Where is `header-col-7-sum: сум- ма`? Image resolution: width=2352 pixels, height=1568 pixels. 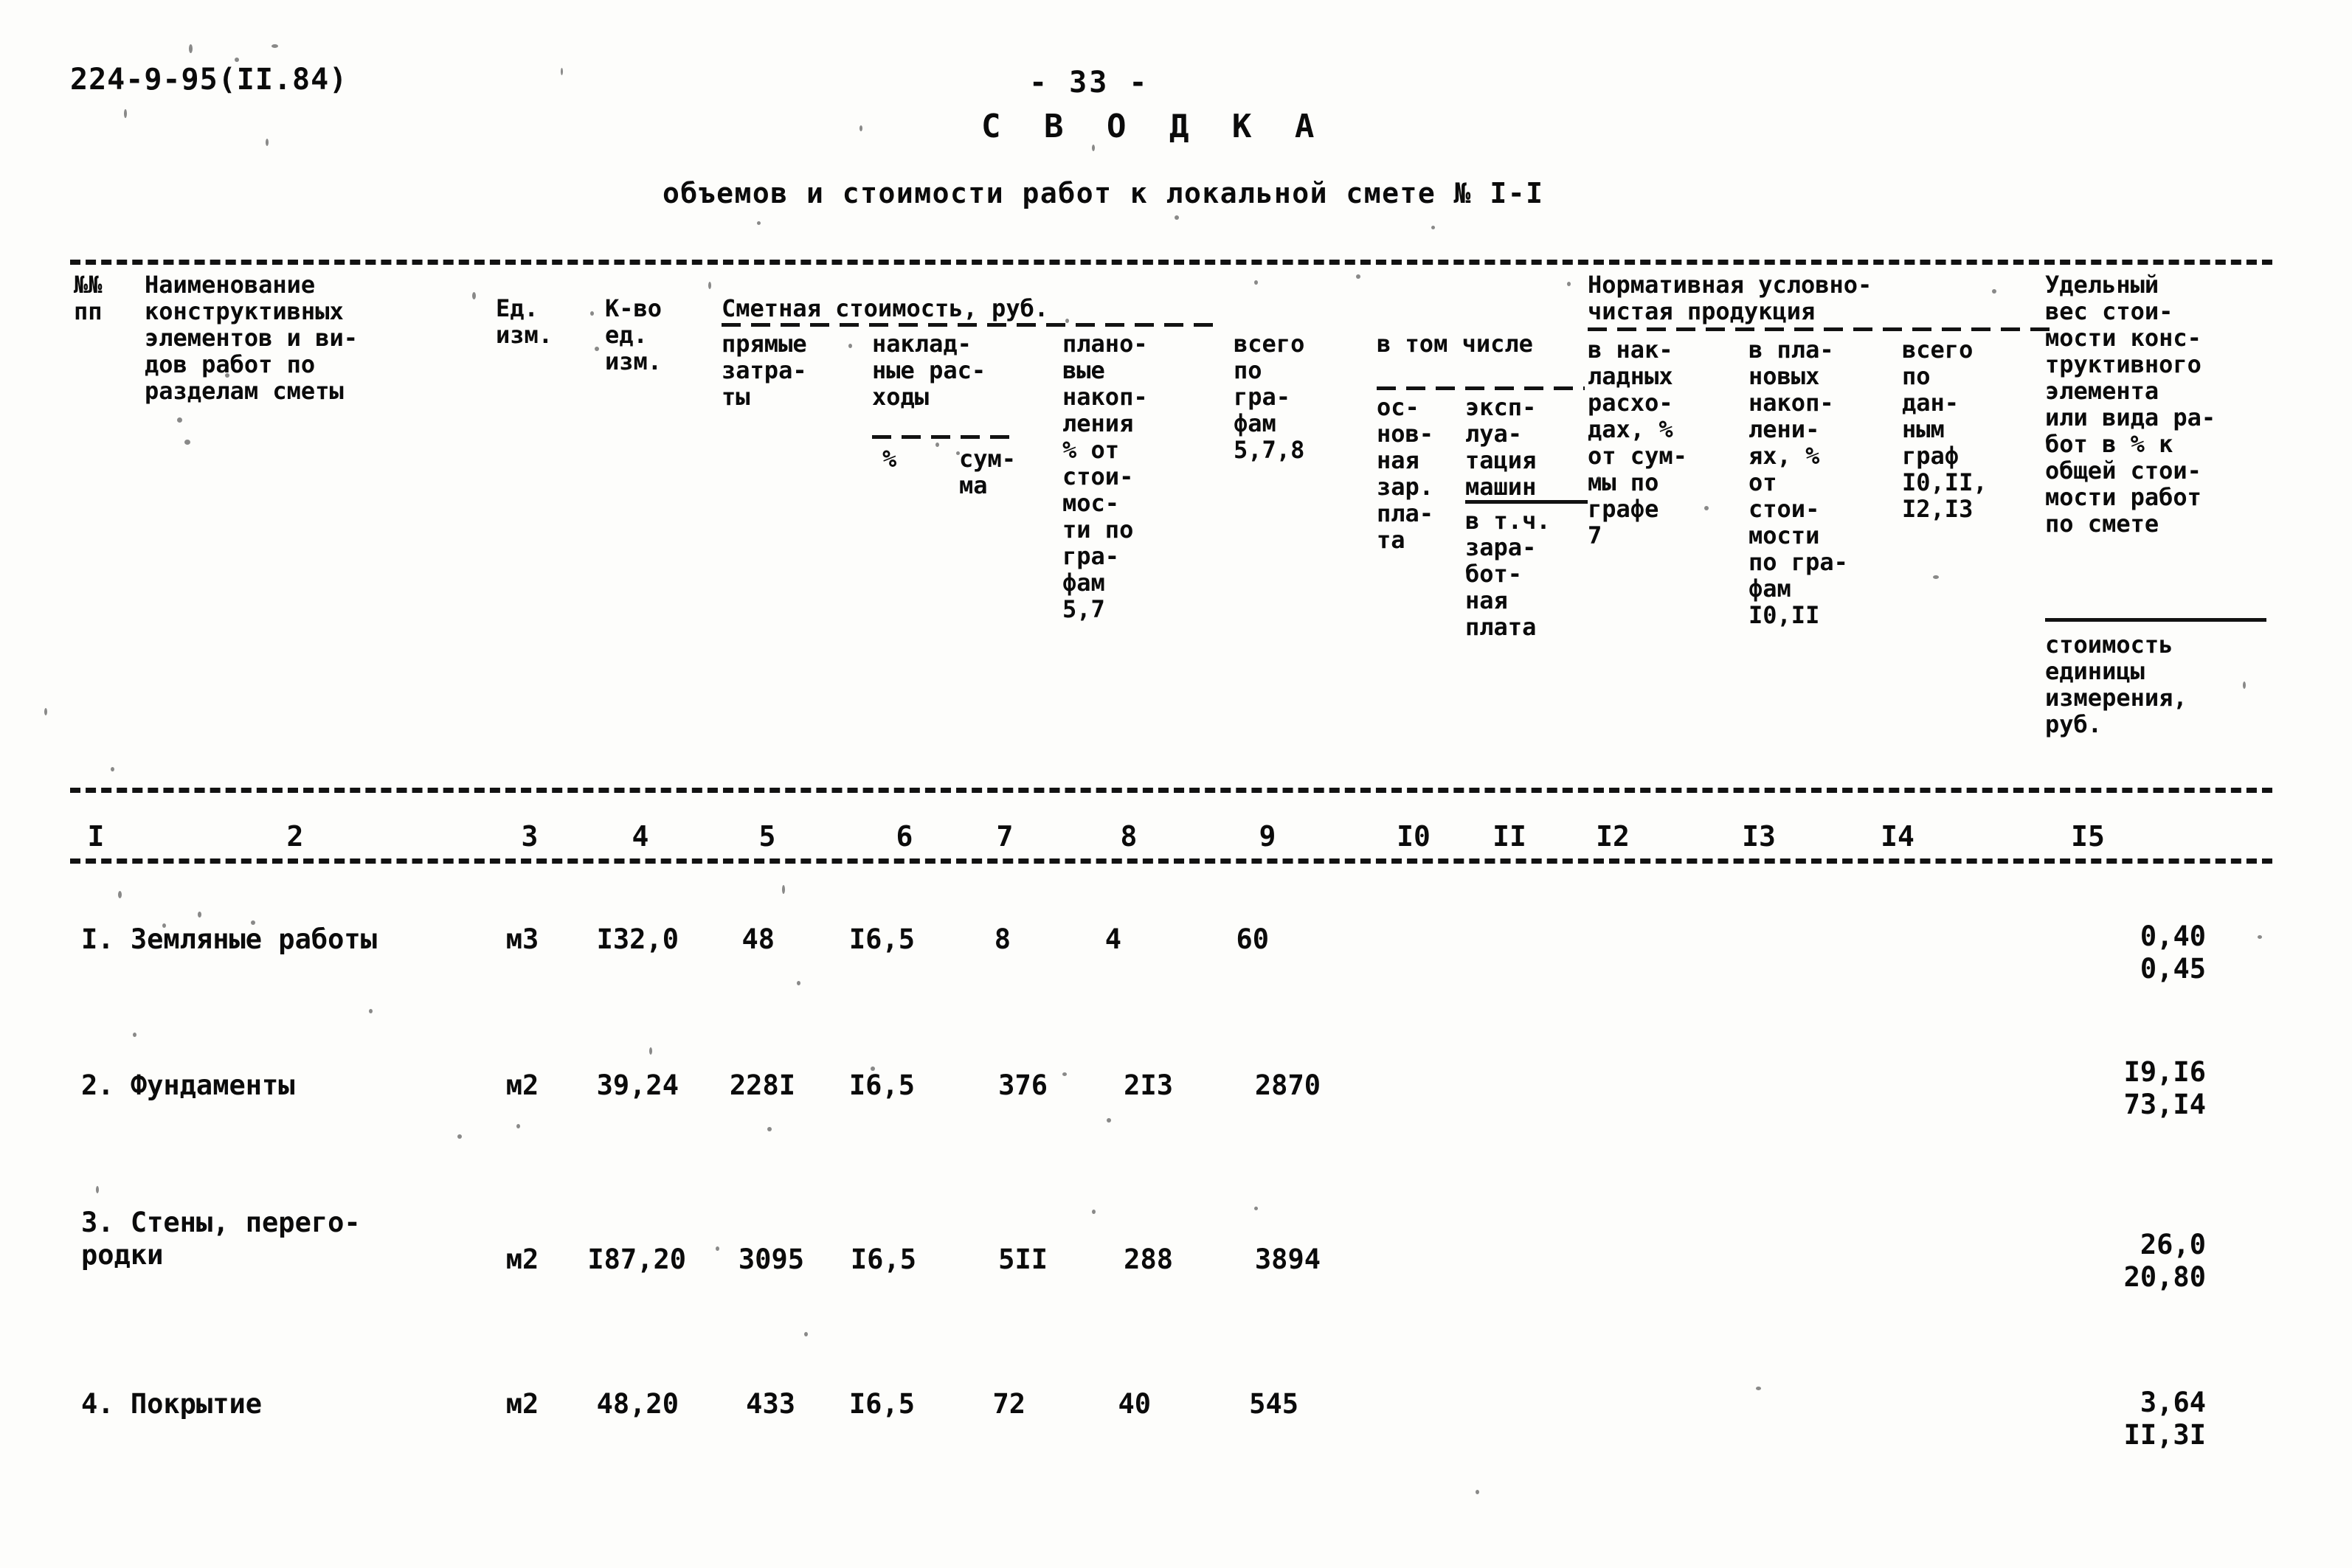
header-col-7-sum: сум- ма is located at coordinates (988, 472).